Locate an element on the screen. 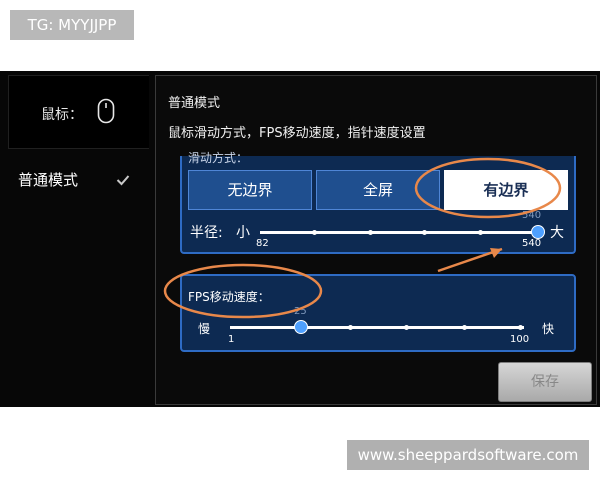 This screenshot has height=480, width=600. radius-min-label: 小 is located at coordinates (243, 233).